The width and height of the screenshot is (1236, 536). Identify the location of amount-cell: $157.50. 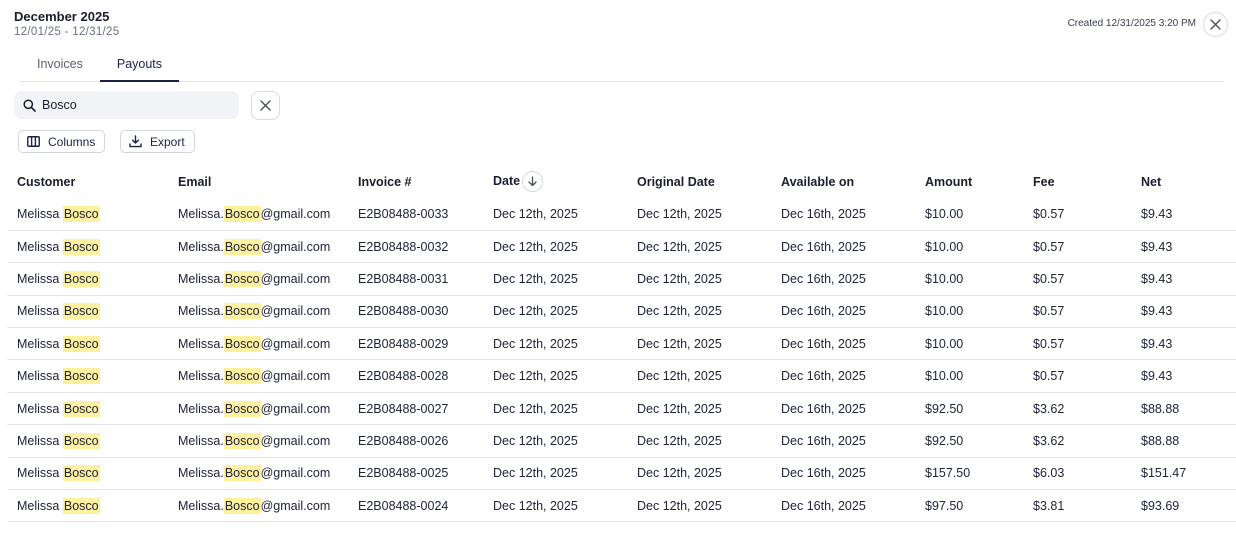
(969, 474).